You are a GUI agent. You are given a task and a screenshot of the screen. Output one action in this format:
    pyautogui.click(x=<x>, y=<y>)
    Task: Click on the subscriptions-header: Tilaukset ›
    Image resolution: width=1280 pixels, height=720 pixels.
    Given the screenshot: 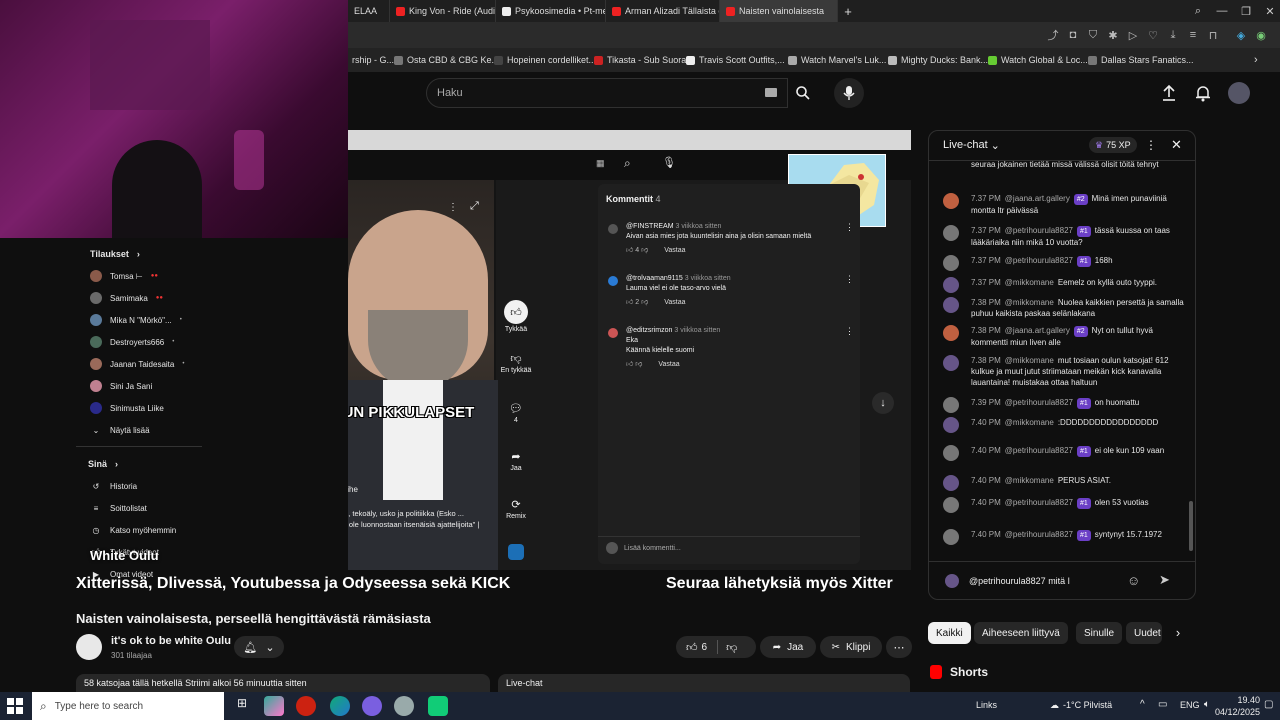 What is the action you would take?
    pyautogui.click(x=141, y=254)
    